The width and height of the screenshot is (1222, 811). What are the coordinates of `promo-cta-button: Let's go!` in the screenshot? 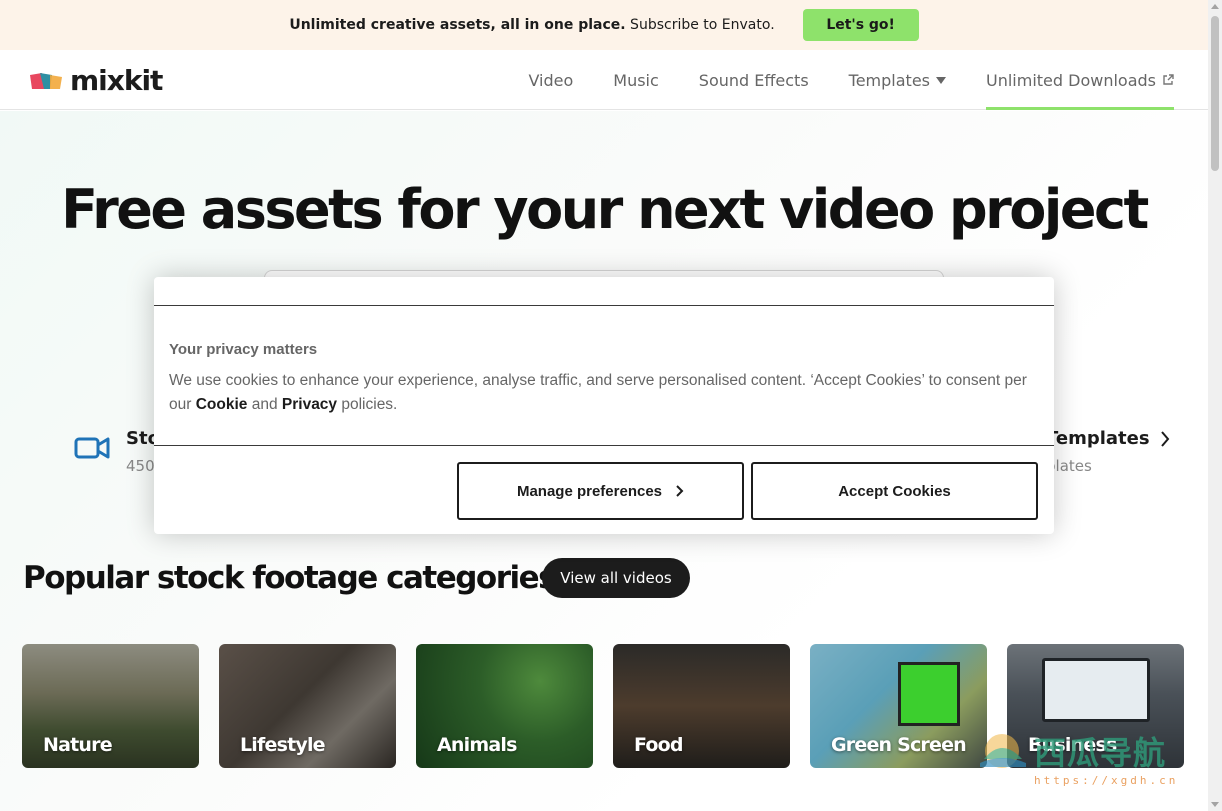 It's located at (860, 25).